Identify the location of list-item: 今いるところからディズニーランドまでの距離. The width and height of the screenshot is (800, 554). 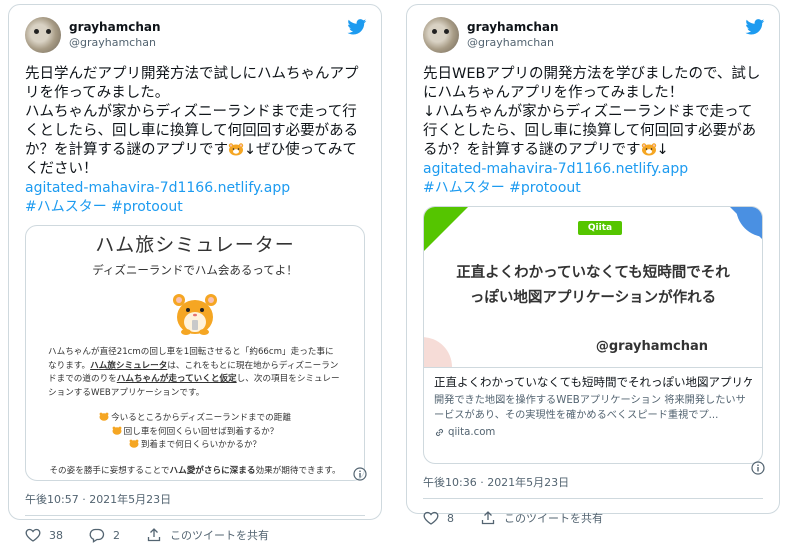
(195, 419).